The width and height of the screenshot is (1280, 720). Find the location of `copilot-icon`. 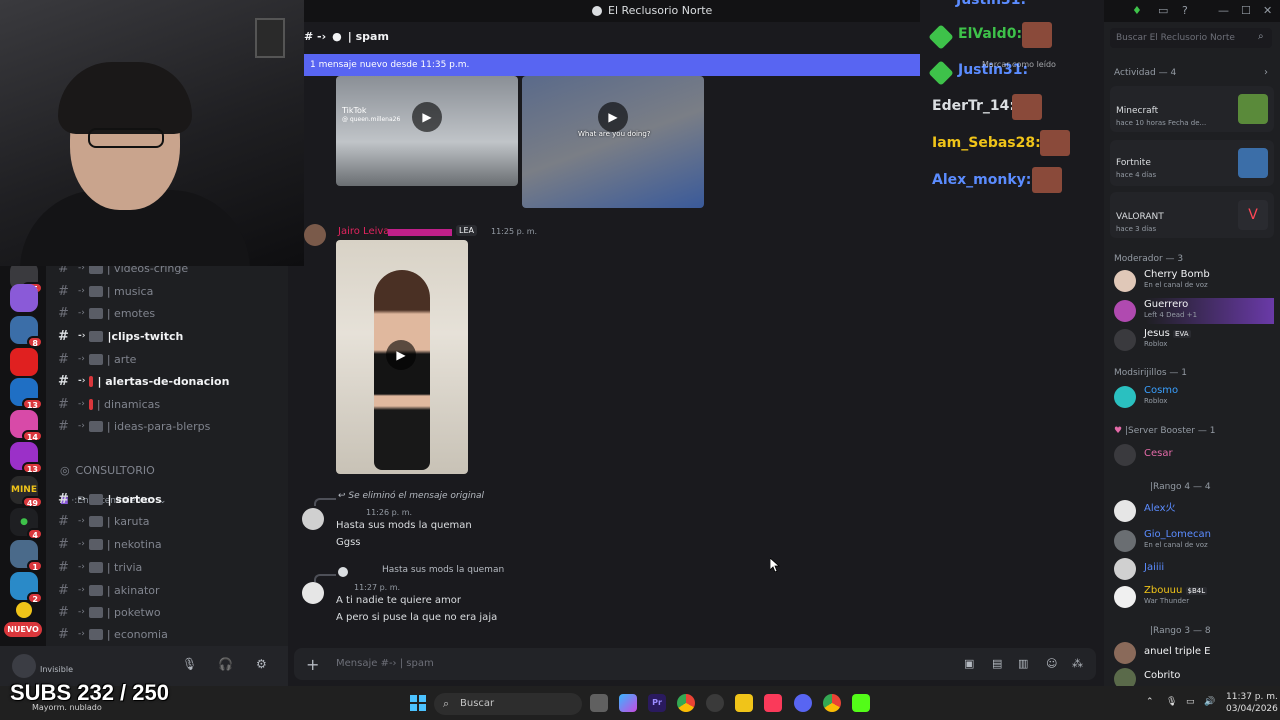

copilot-icon is located at coordinates (628, 703).